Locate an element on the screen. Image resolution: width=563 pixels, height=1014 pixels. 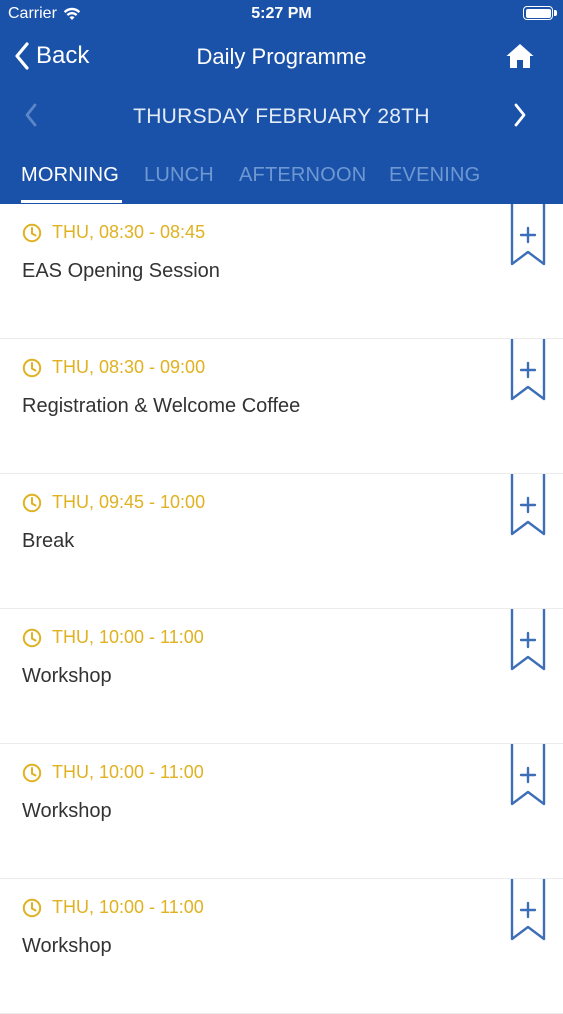
session-time-label: THU, 09:45 - 10:00 is located at coordinates (129, 502).